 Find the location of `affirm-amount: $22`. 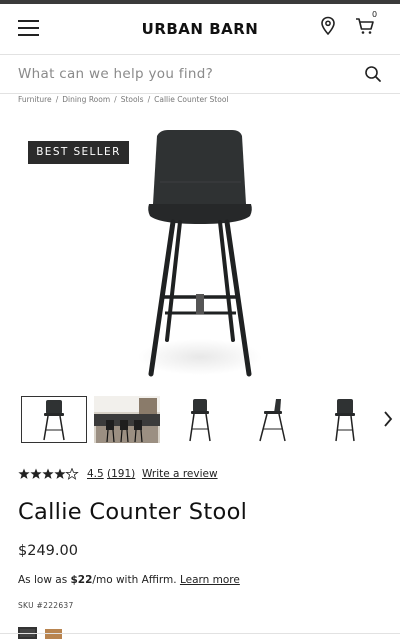

affirm-amount: $22 is located at coordinates (81, 580).